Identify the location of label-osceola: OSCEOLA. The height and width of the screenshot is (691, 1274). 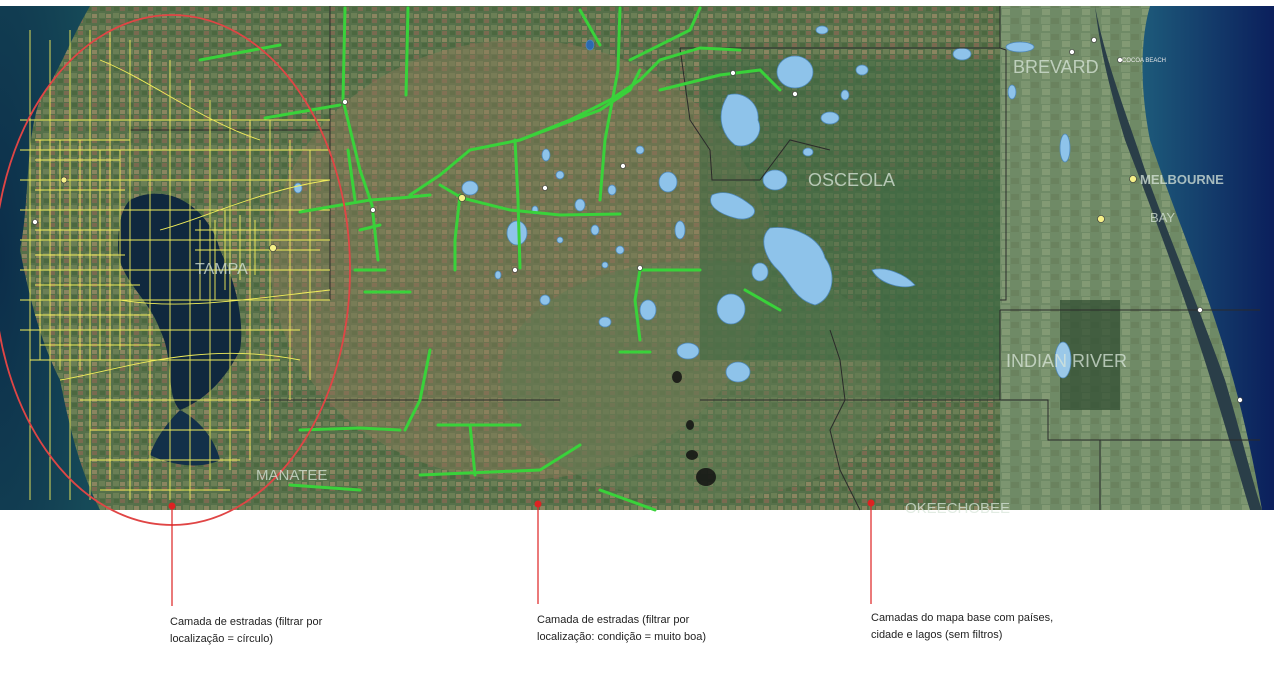
(851, 180).